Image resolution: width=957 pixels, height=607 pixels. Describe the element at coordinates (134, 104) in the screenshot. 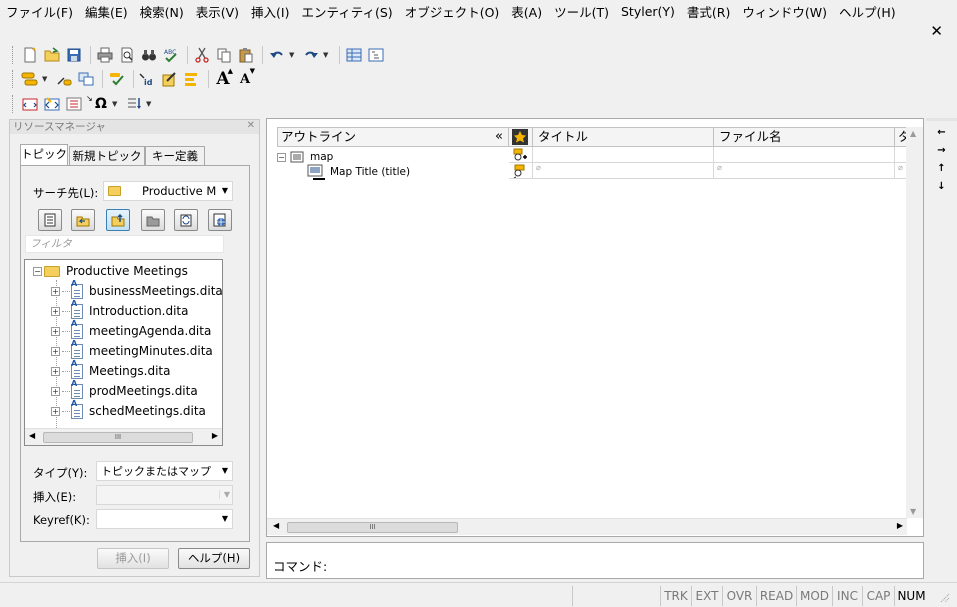

I see `insert-break-icon` at that location.